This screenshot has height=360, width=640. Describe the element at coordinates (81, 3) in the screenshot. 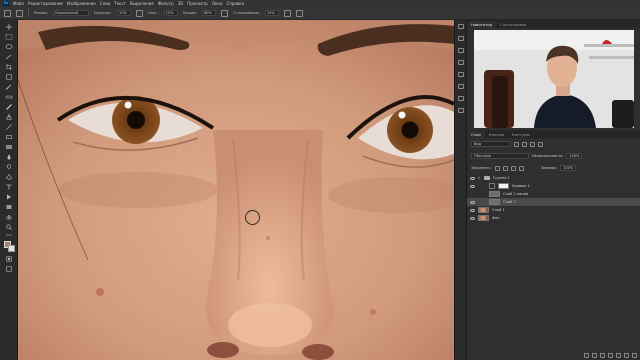

I see `menu-image: Изображение` at that location.